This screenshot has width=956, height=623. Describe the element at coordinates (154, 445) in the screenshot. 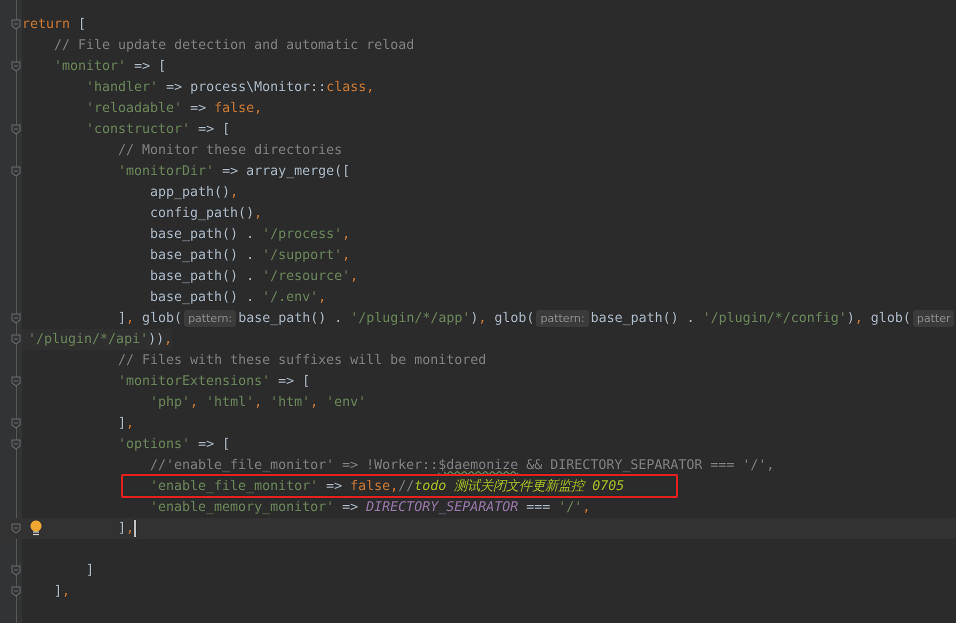

I see `code-string: 'options'` at that location.